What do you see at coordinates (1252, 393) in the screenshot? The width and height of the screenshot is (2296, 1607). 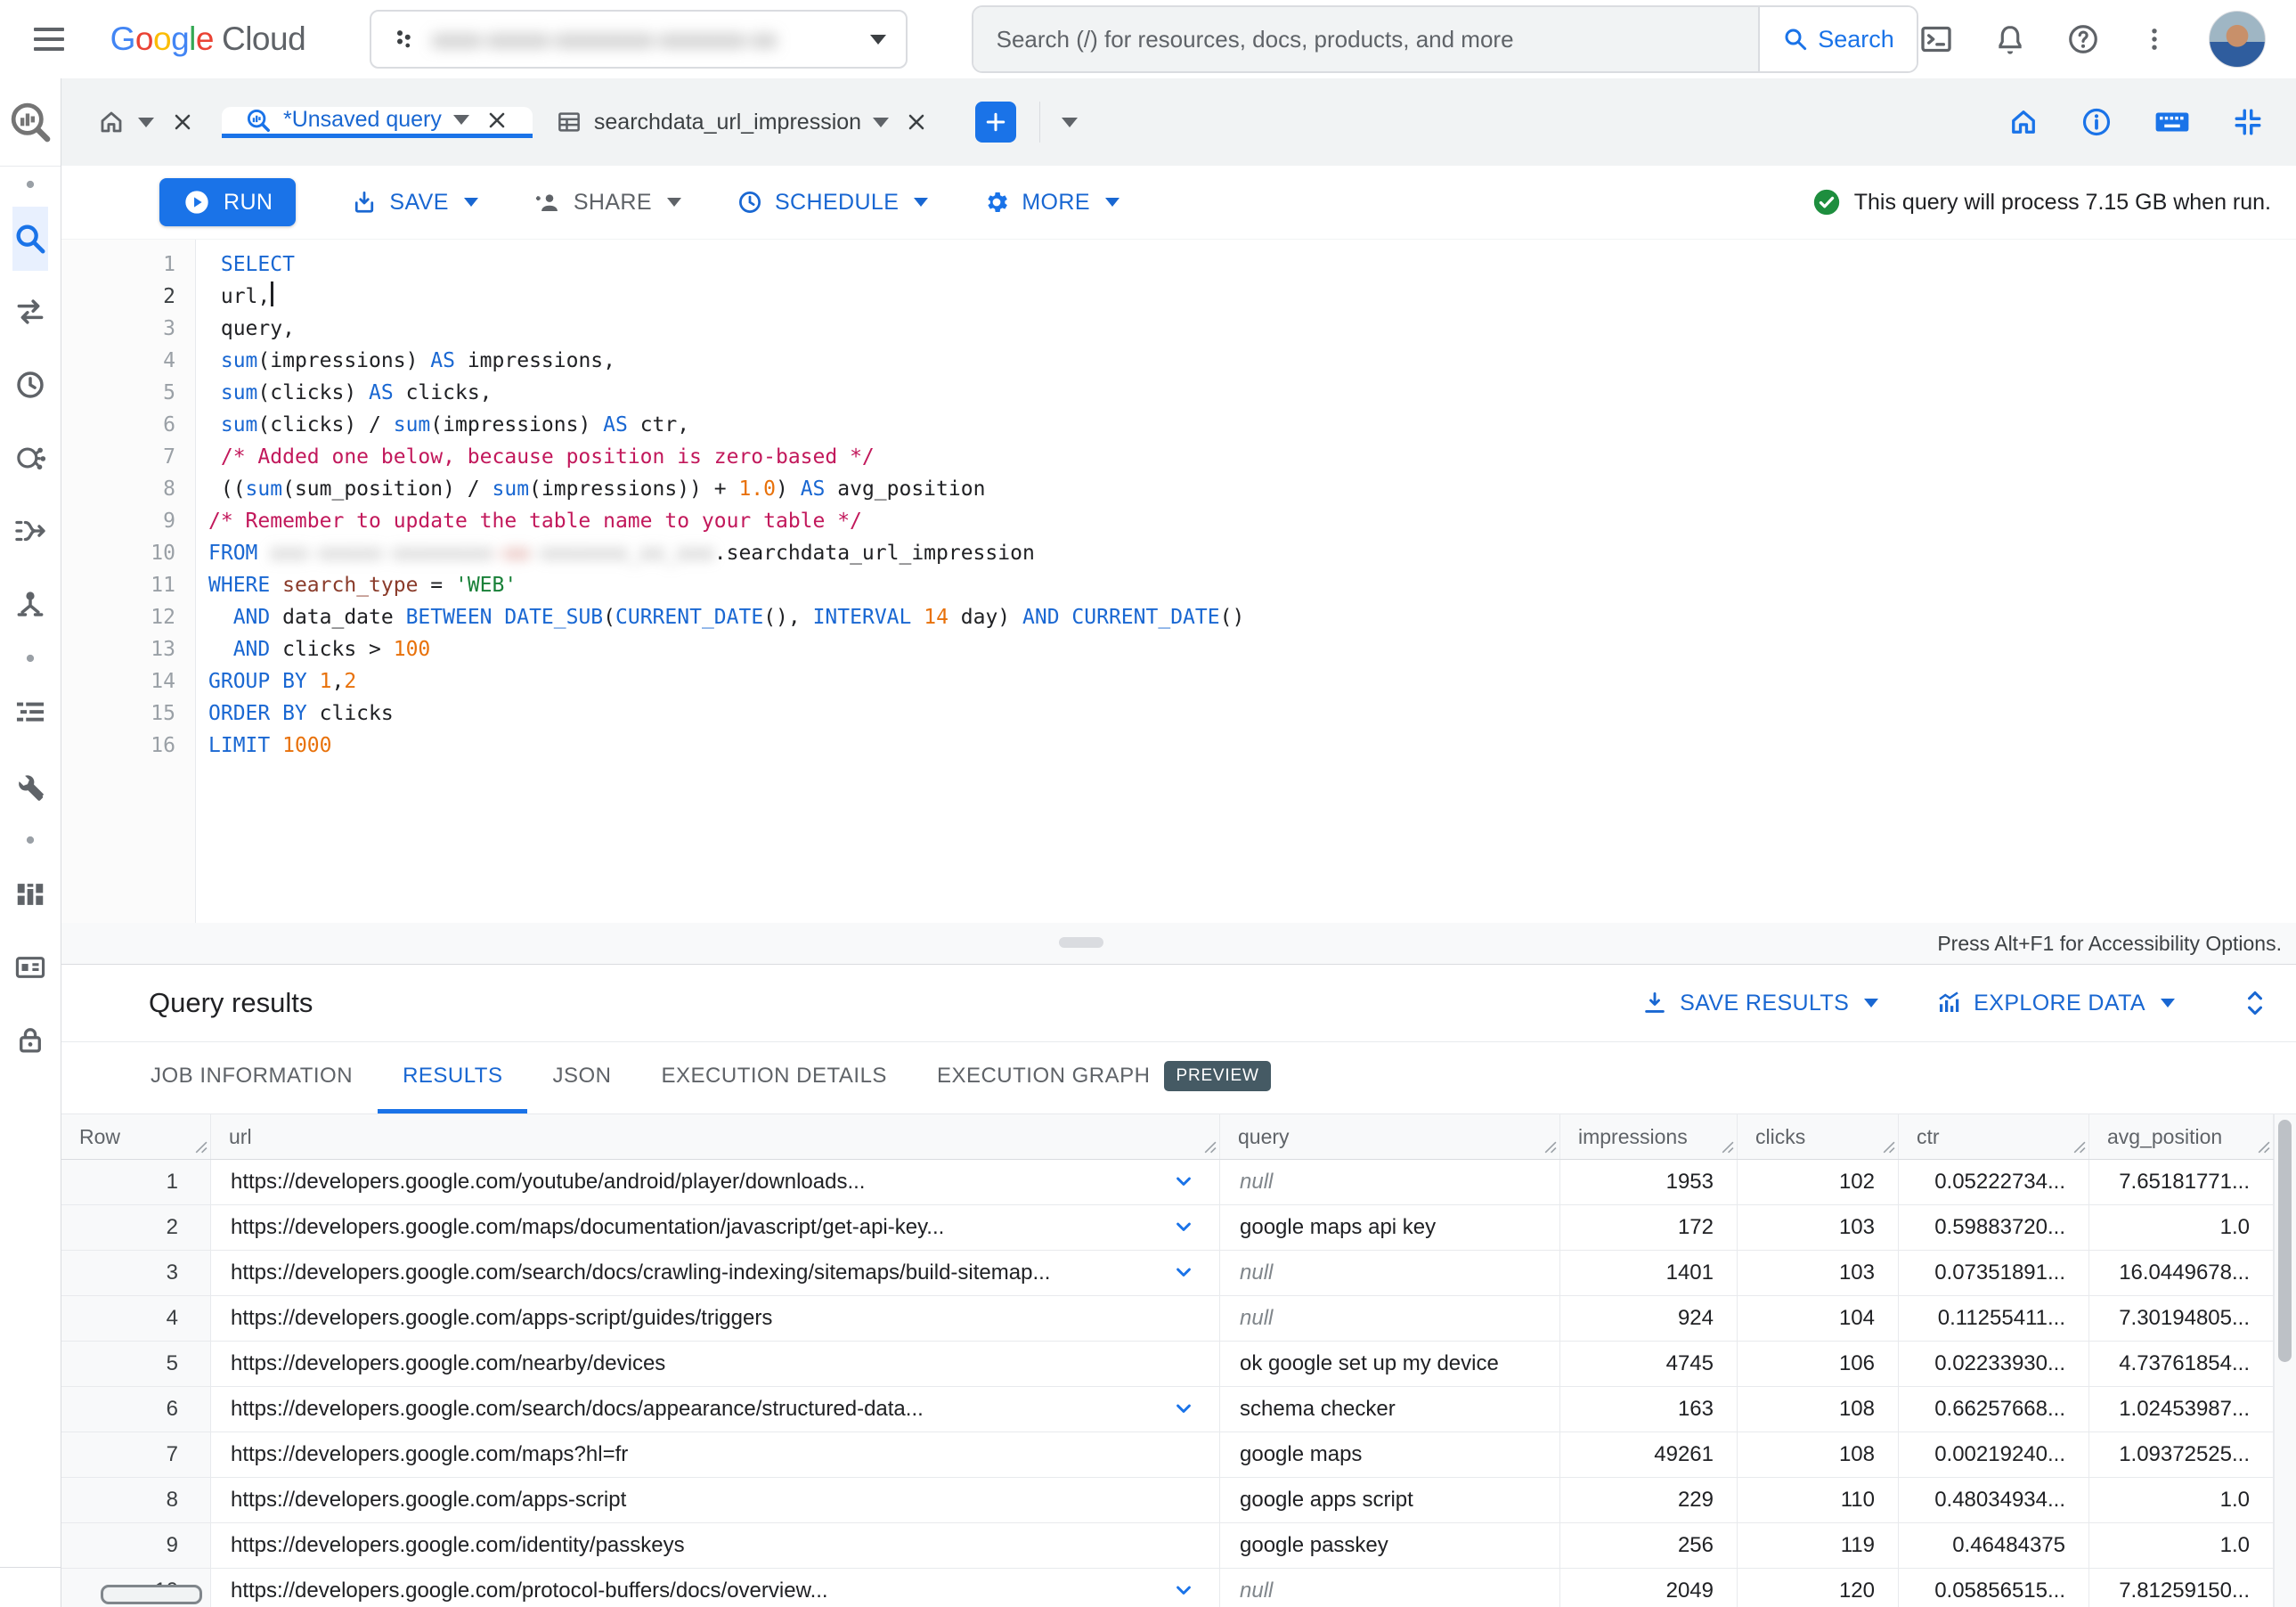 I see `code-line-5: sum(clicks) AS clicks,` at bounding box center [1252, 393].